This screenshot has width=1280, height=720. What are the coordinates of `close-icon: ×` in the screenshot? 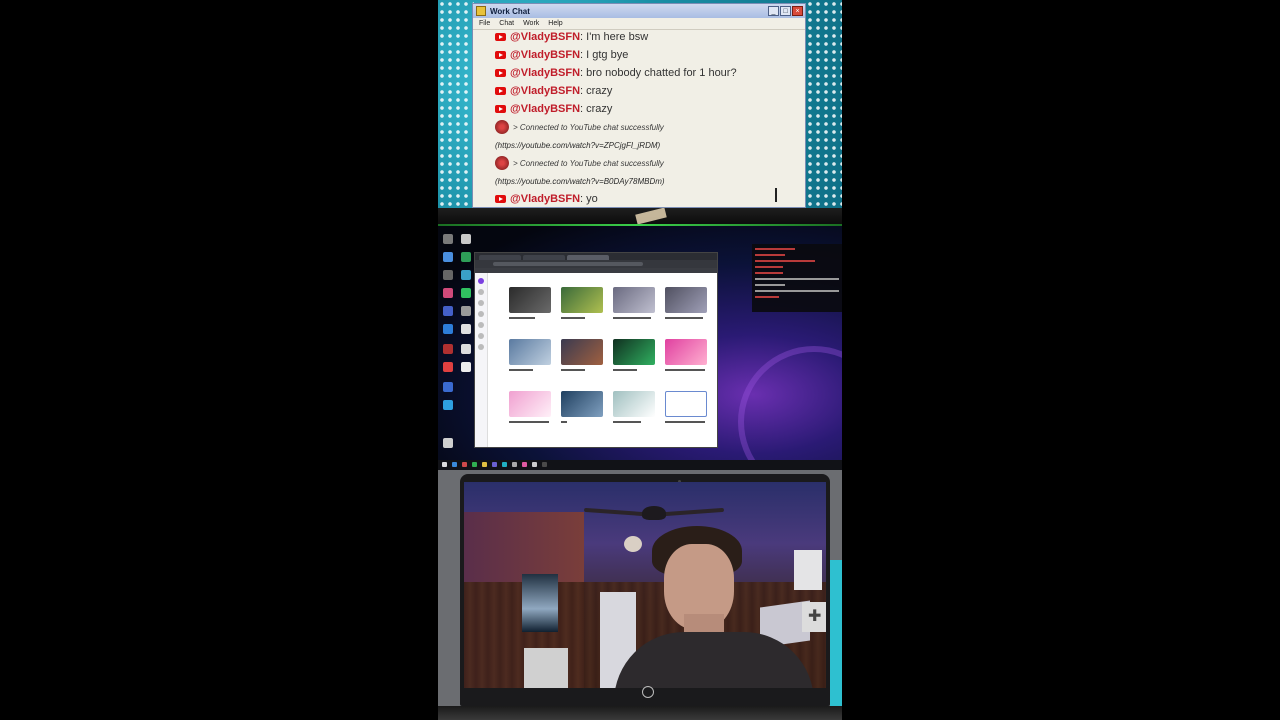 It's located at (797, 11).